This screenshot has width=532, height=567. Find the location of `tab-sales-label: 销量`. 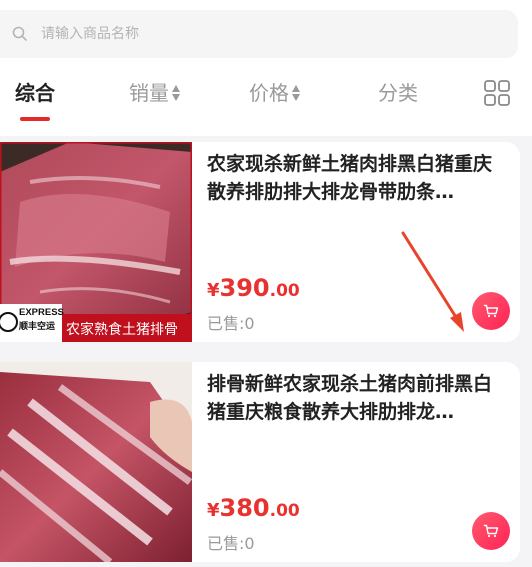

tab-sales-label: 销量 is located at coordinates (149, 93).